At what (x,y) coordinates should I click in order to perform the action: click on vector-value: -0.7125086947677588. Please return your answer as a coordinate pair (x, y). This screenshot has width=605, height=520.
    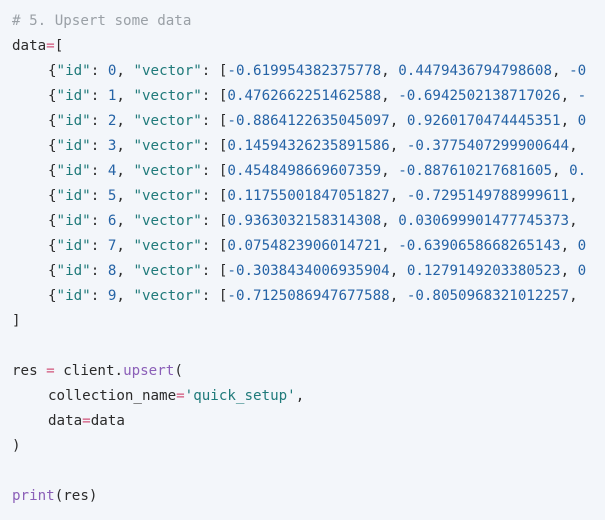
    Looking at the image, I should click on (308, 296).